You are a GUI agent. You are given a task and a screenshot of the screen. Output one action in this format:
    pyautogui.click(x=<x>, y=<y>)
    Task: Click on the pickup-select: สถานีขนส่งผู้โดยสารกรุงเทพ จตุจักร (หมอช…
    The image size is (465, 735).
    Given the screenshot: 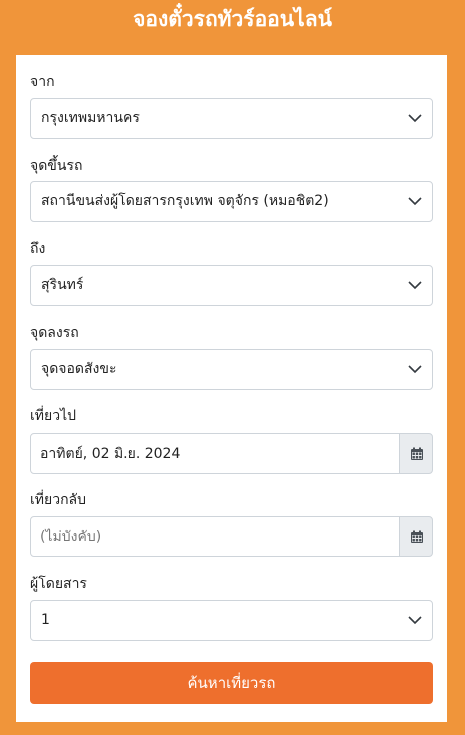 What is the action you would take?
    pyautogui.click(x=231, y=201)
    